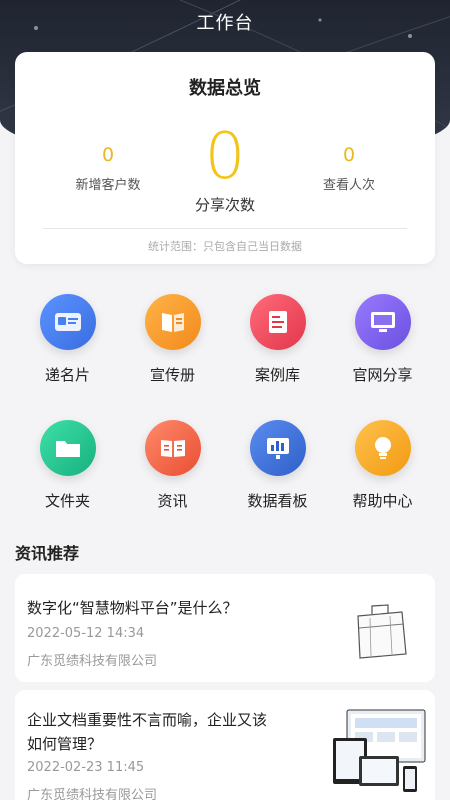  What do you see at coordinates (225, 88) in the screenshot?
I see `stats-title: 数据总览` at bounding box center [225, 88].